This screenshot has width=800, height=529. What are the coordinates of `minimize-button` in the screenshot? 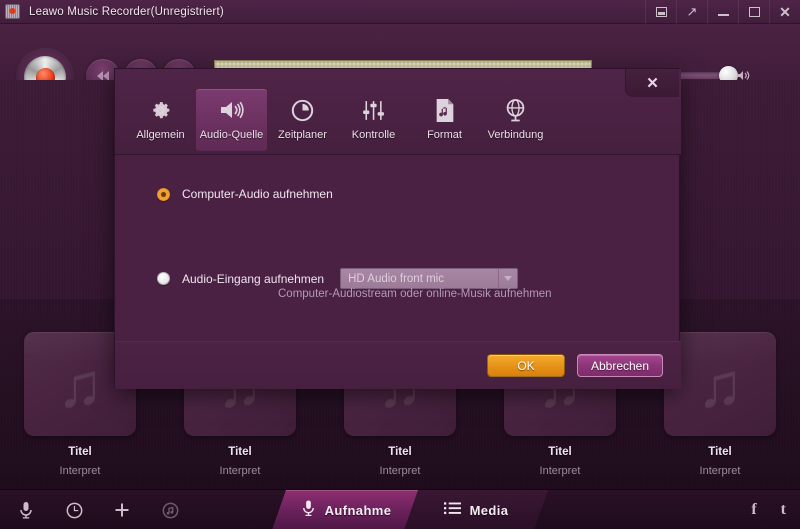 It's located at (722, 12).